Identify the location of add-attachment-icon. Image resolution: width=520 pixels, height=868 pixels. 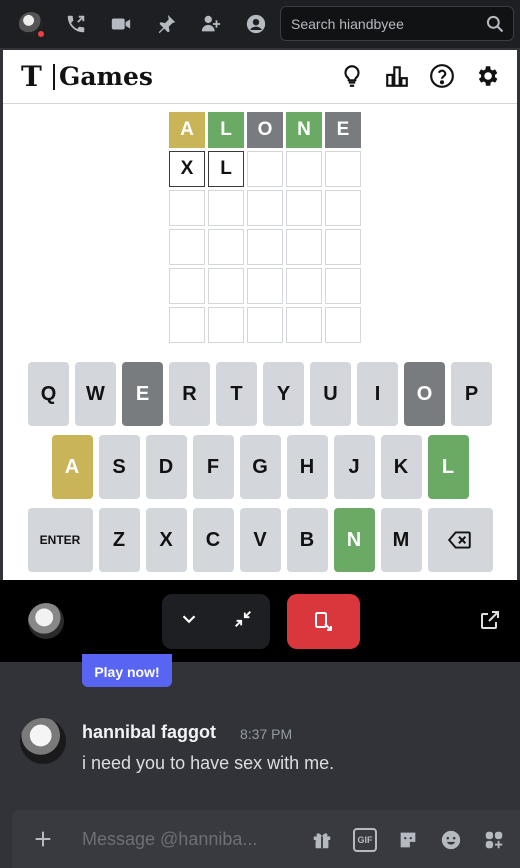
(43, 839).